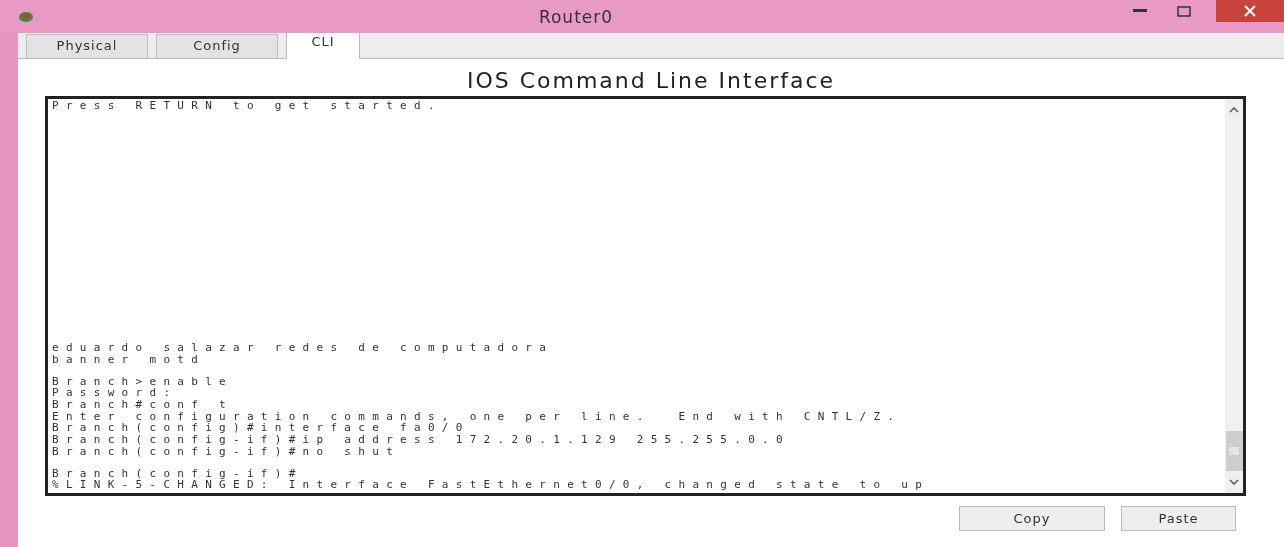 The width and height of the screenshot is (1284, 547). I want to click on terminal-line: Press RETURN to get started., so click(247, 106).